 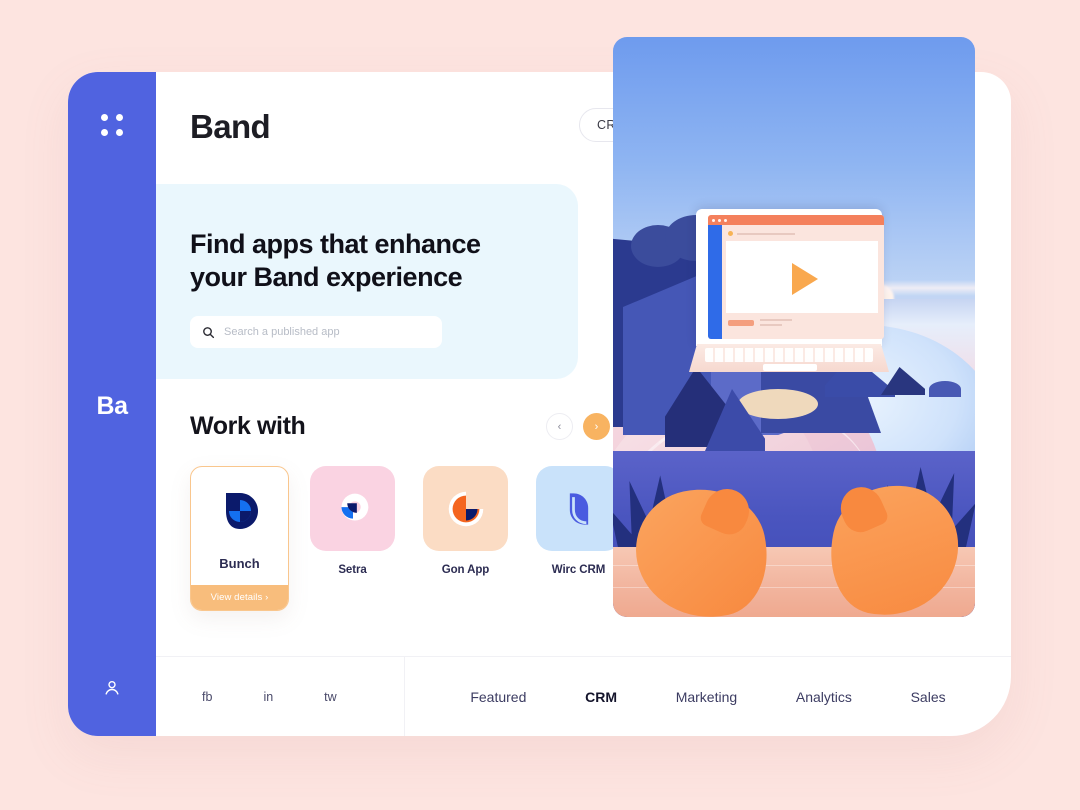 I want to click on social-links: fb in tw, so click(x=280, y=697).